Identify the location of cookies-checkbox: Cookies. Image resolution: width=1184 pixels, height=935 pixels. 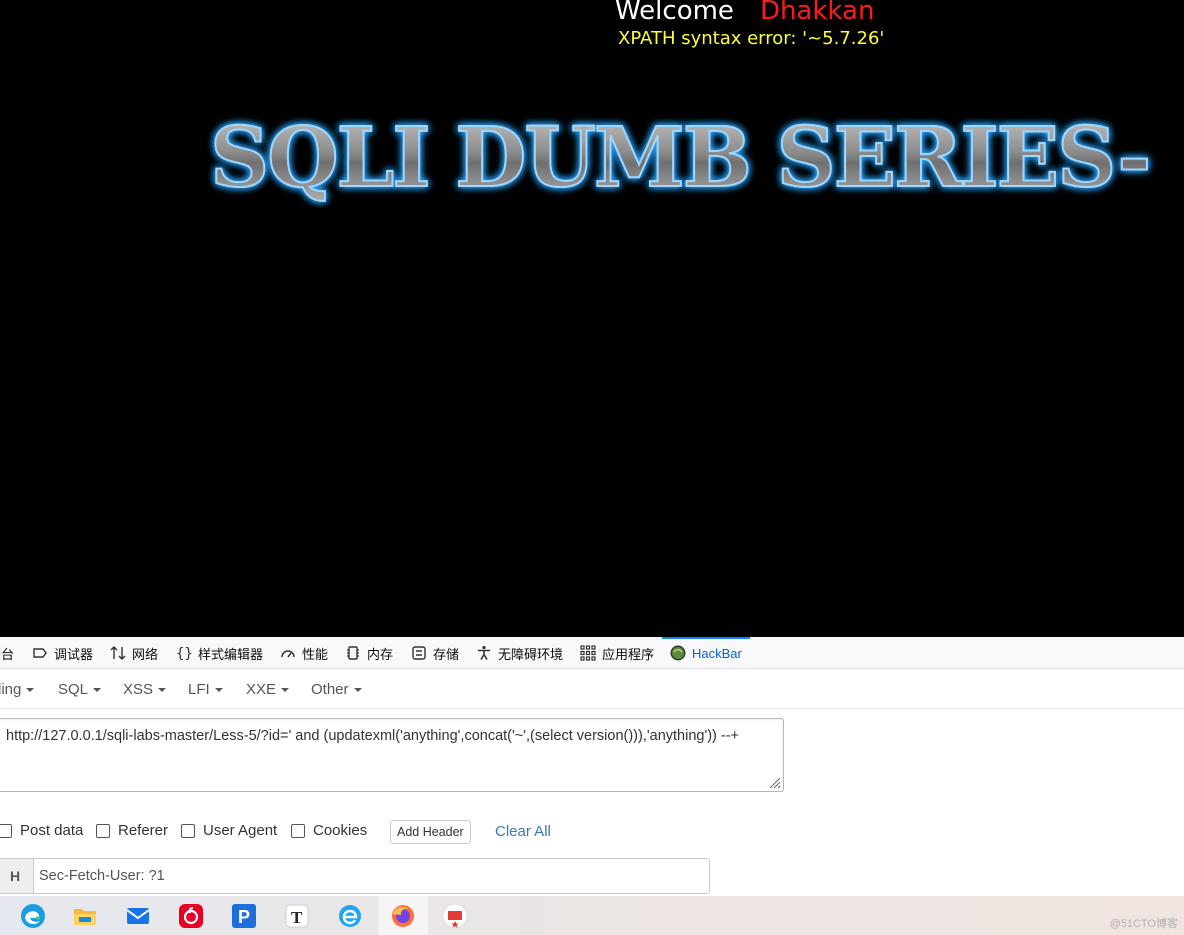
(329, 830).